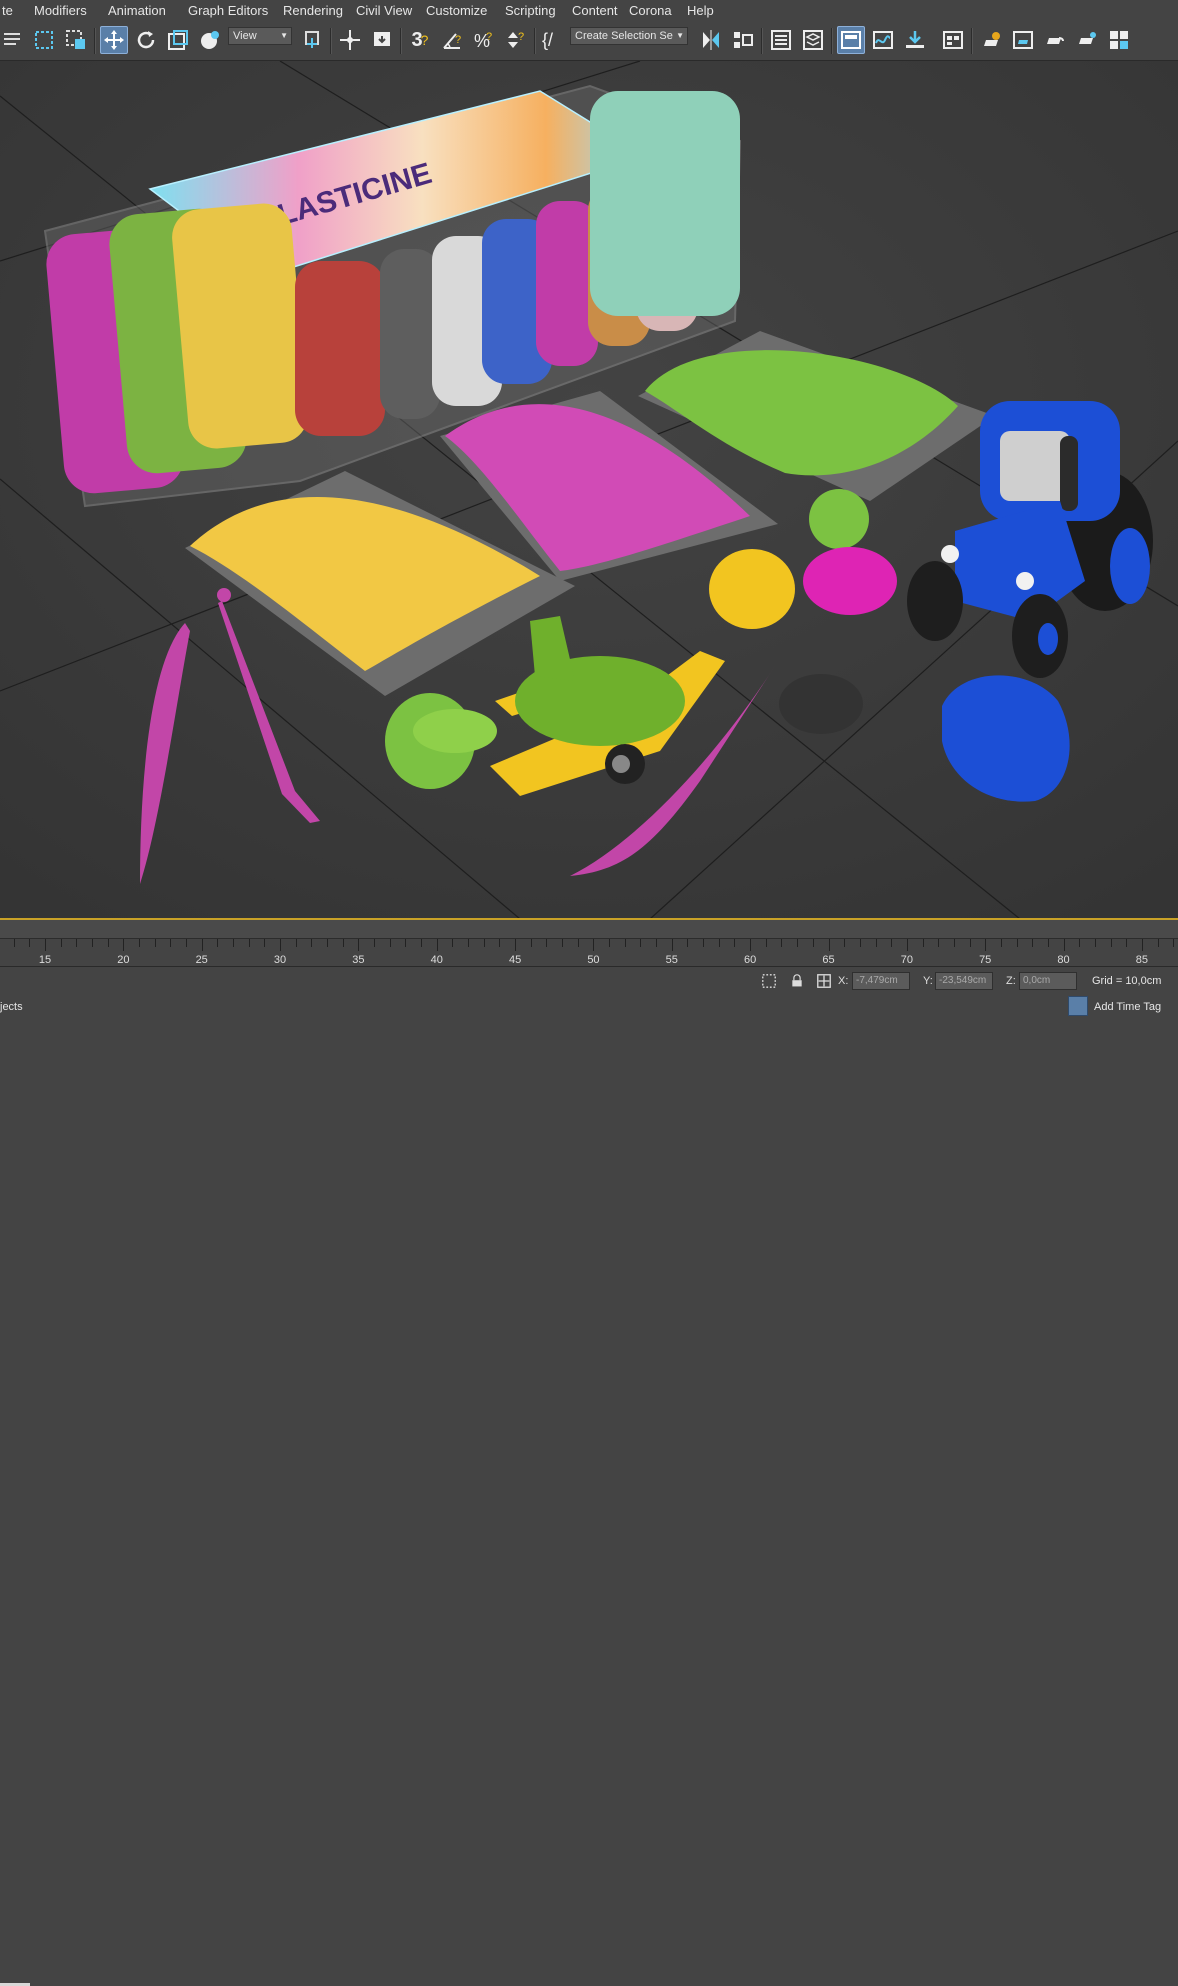  What do you see at coordinates (382, 40) in the screenshot?
I see `keyboard-shortcut-icon` at bounding box center [382, 40].